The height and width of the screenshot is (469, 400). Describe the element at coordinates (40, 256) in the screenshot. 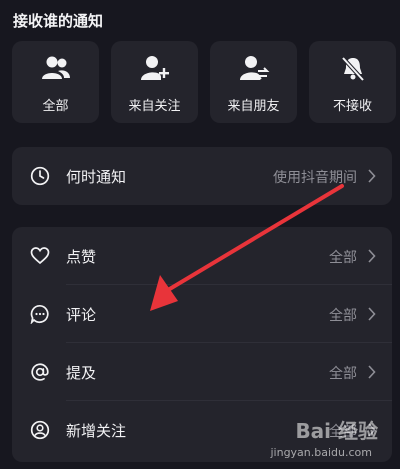

I see `heart-icon` at that location.